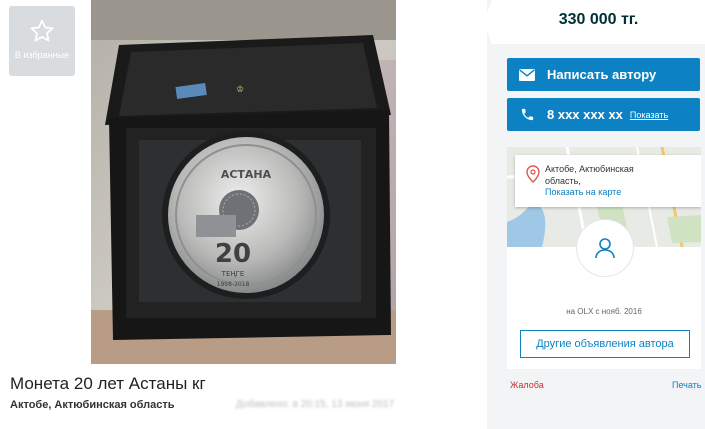 Image resolution: width=705 pixels, height=429 pixels. What do you see at coordinates (42, 55) in the screenshot?
I see `favorites-label: В избранные` at bounding box center [42, 55].